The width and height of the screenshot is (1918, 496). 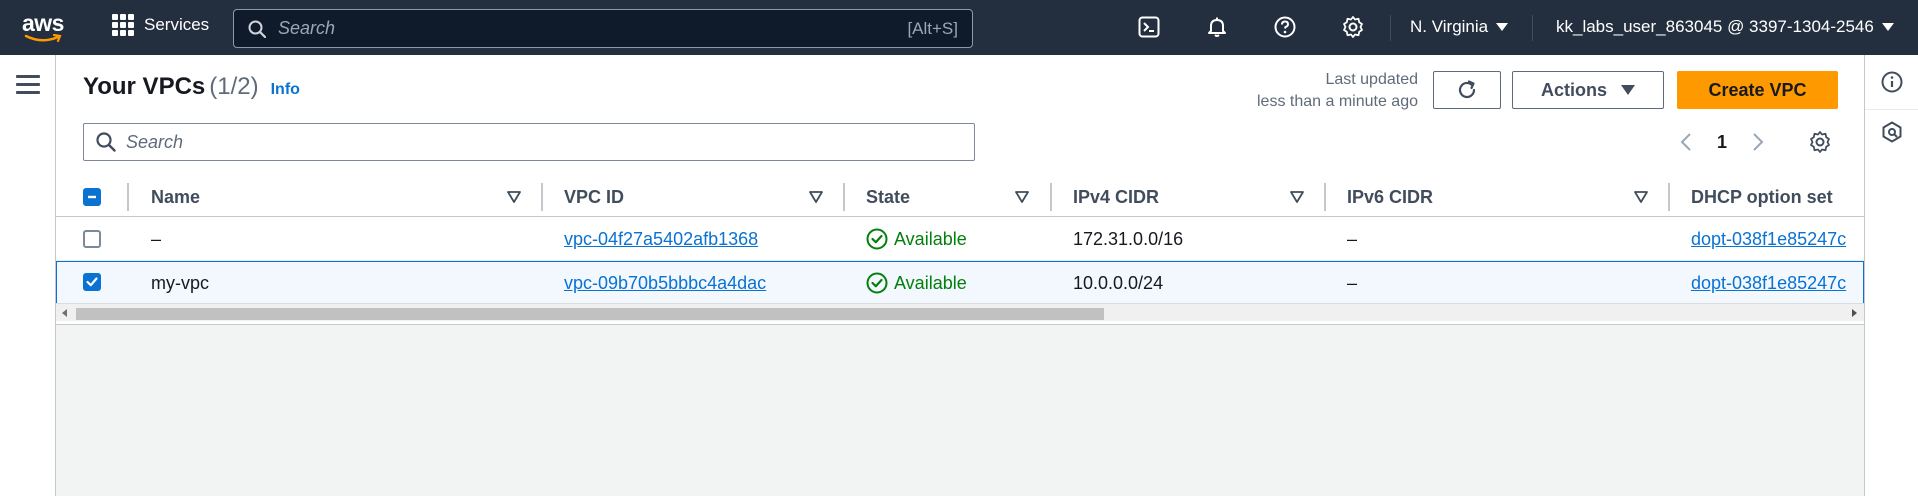 I want to click on services-label: Services, so click(x=177, y=24).